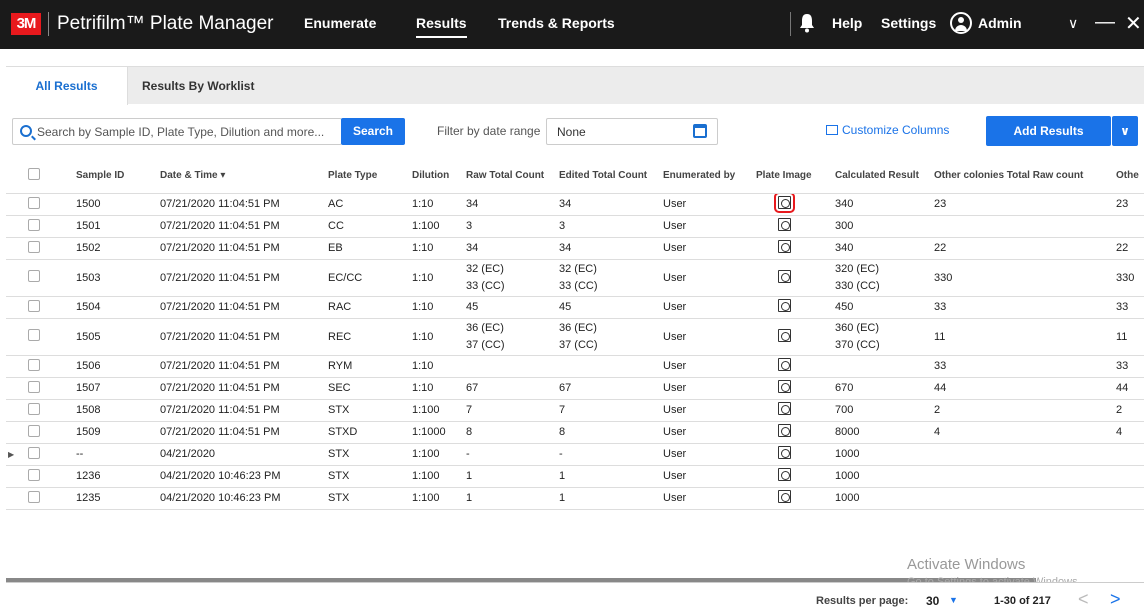  Describe the element at coordinates (116, 176) in the screenshot. I see `col-header: Sample ID` at that location.